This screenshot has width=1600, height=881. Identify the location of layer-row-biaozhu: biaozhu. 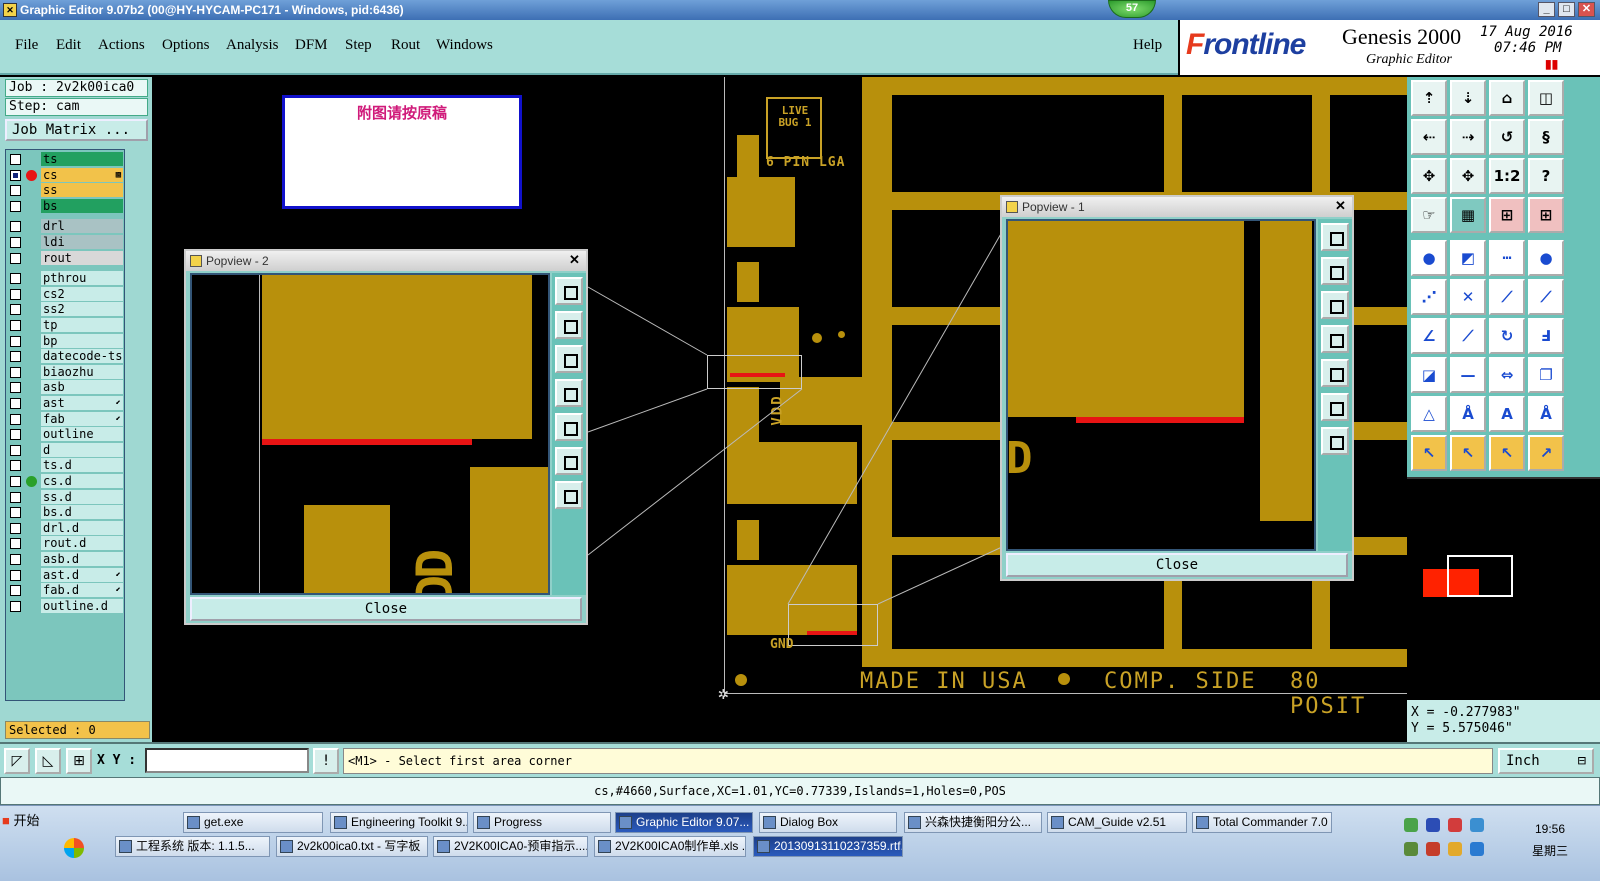
(65, 372).